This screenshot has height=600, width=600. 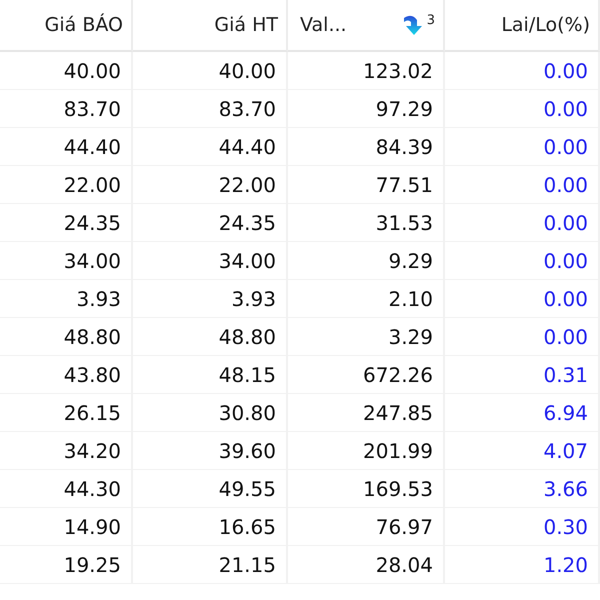 What do you see at coordinates (366, 451) in the screenshot?
I see `table-cell: 201.99` at bounding box center [366, 451].